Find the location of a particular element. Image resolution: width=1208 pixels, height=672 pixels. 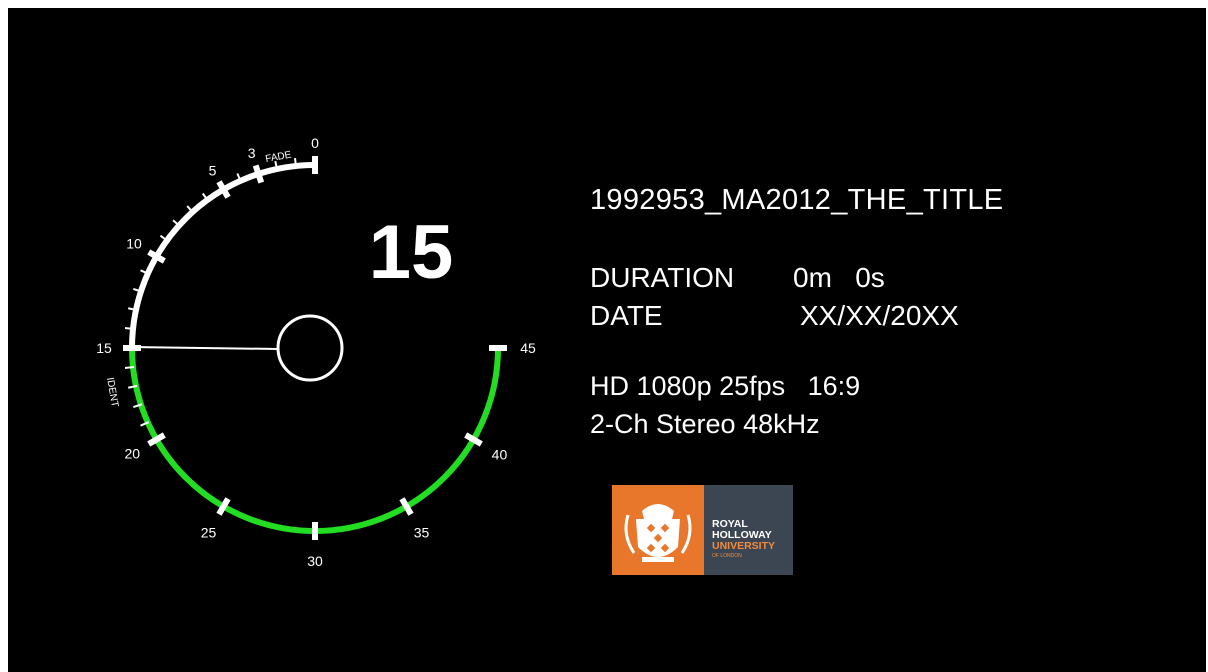

logo-crest-panel is located at coordinates (658, 530).